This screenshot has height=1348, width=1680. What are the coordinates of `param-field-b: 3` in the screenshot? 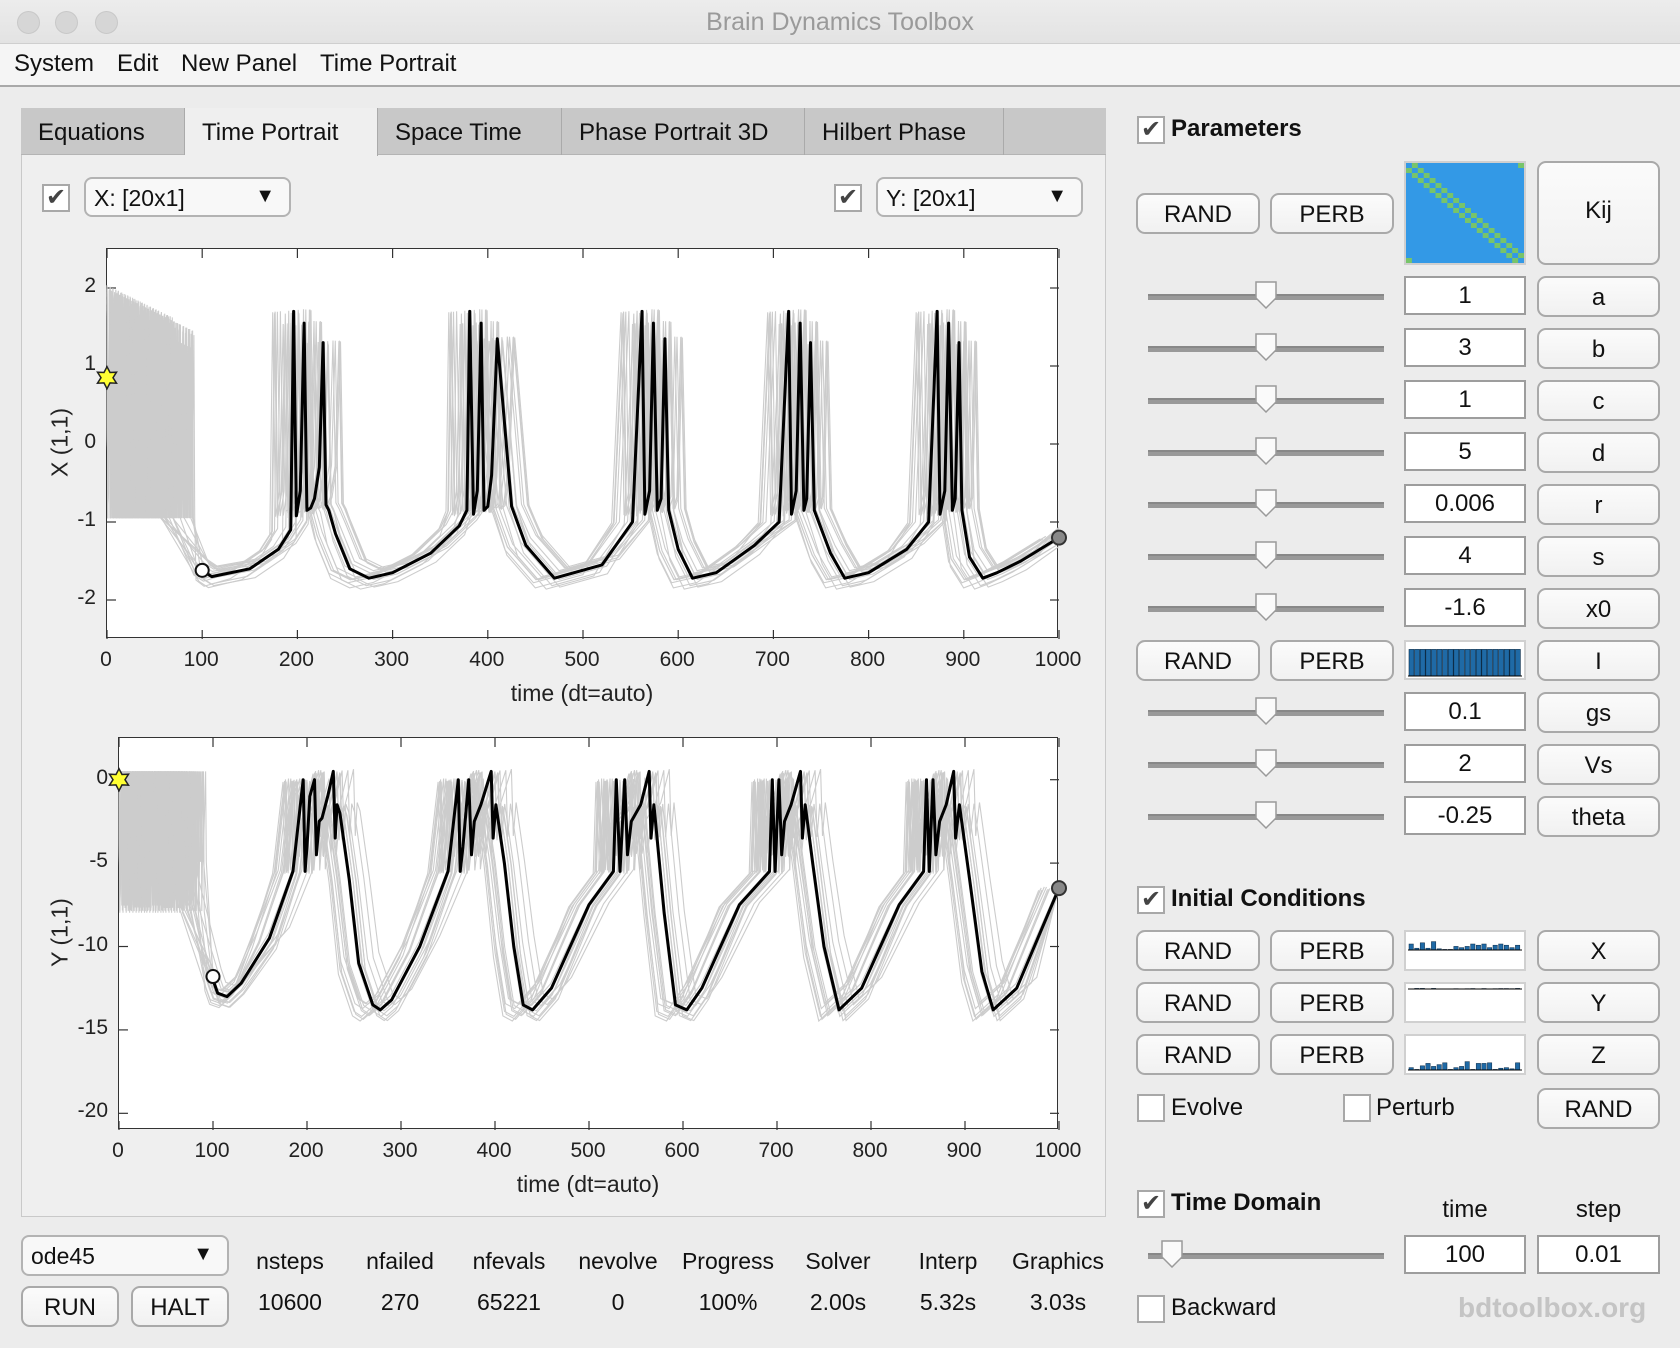 It's located at (1465, 347).